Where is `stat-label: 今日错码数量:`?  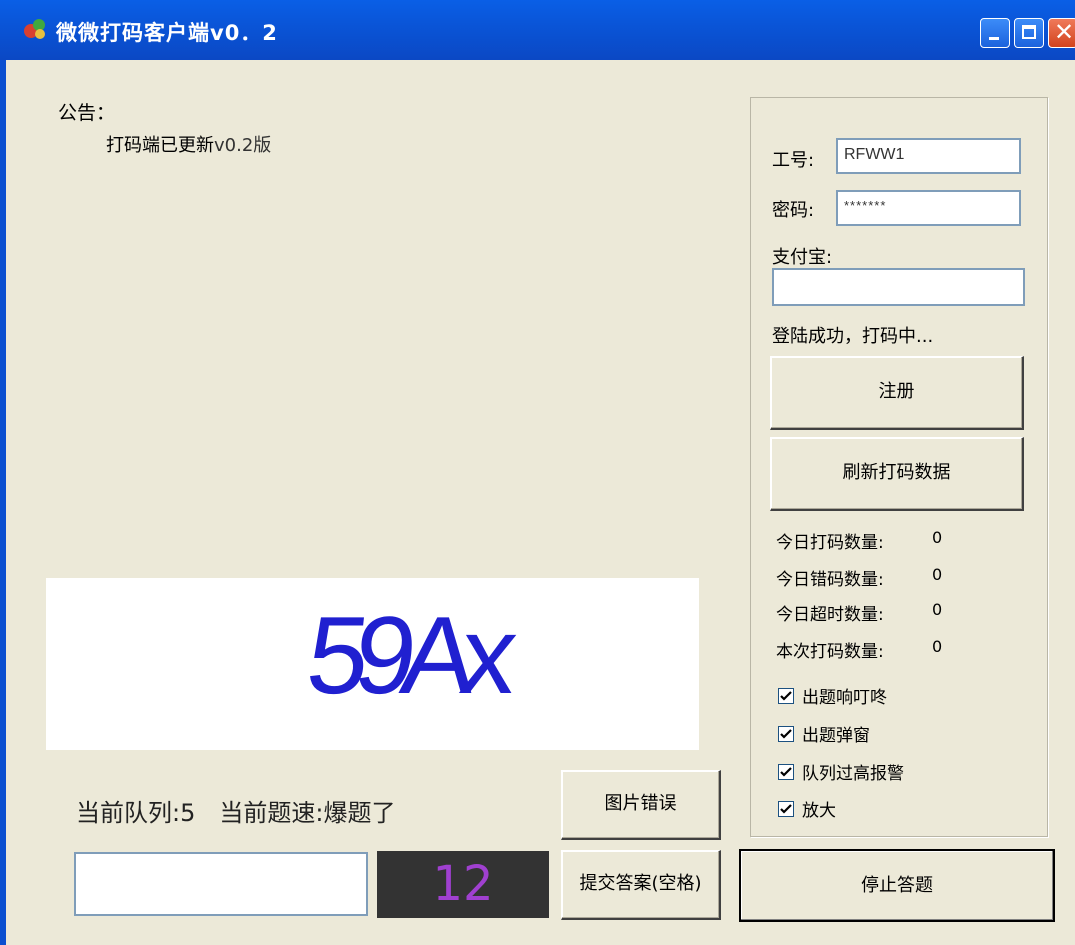
stat-label: 今日错码数量: is located at coordinates (830, 580).